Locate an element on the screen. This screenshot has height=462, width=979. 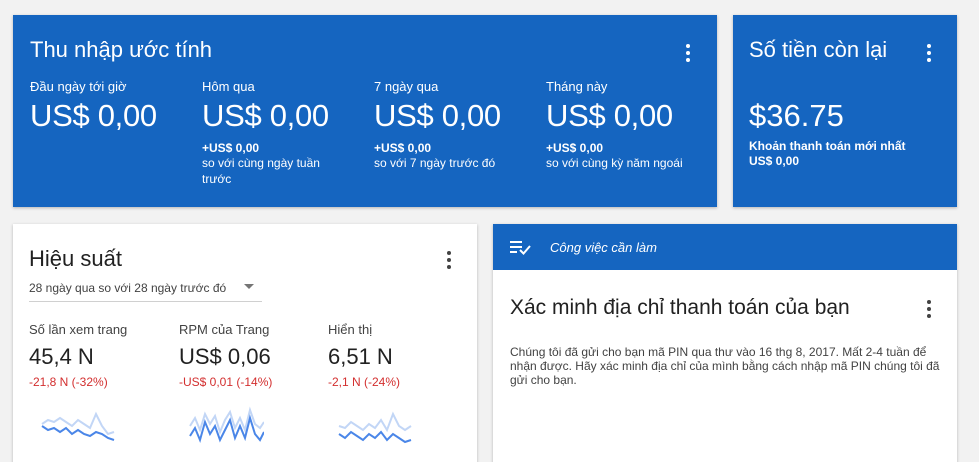
metric-today: Đầu ngày tới giờ US$ 0,00 is located at coordinates (112, 106).